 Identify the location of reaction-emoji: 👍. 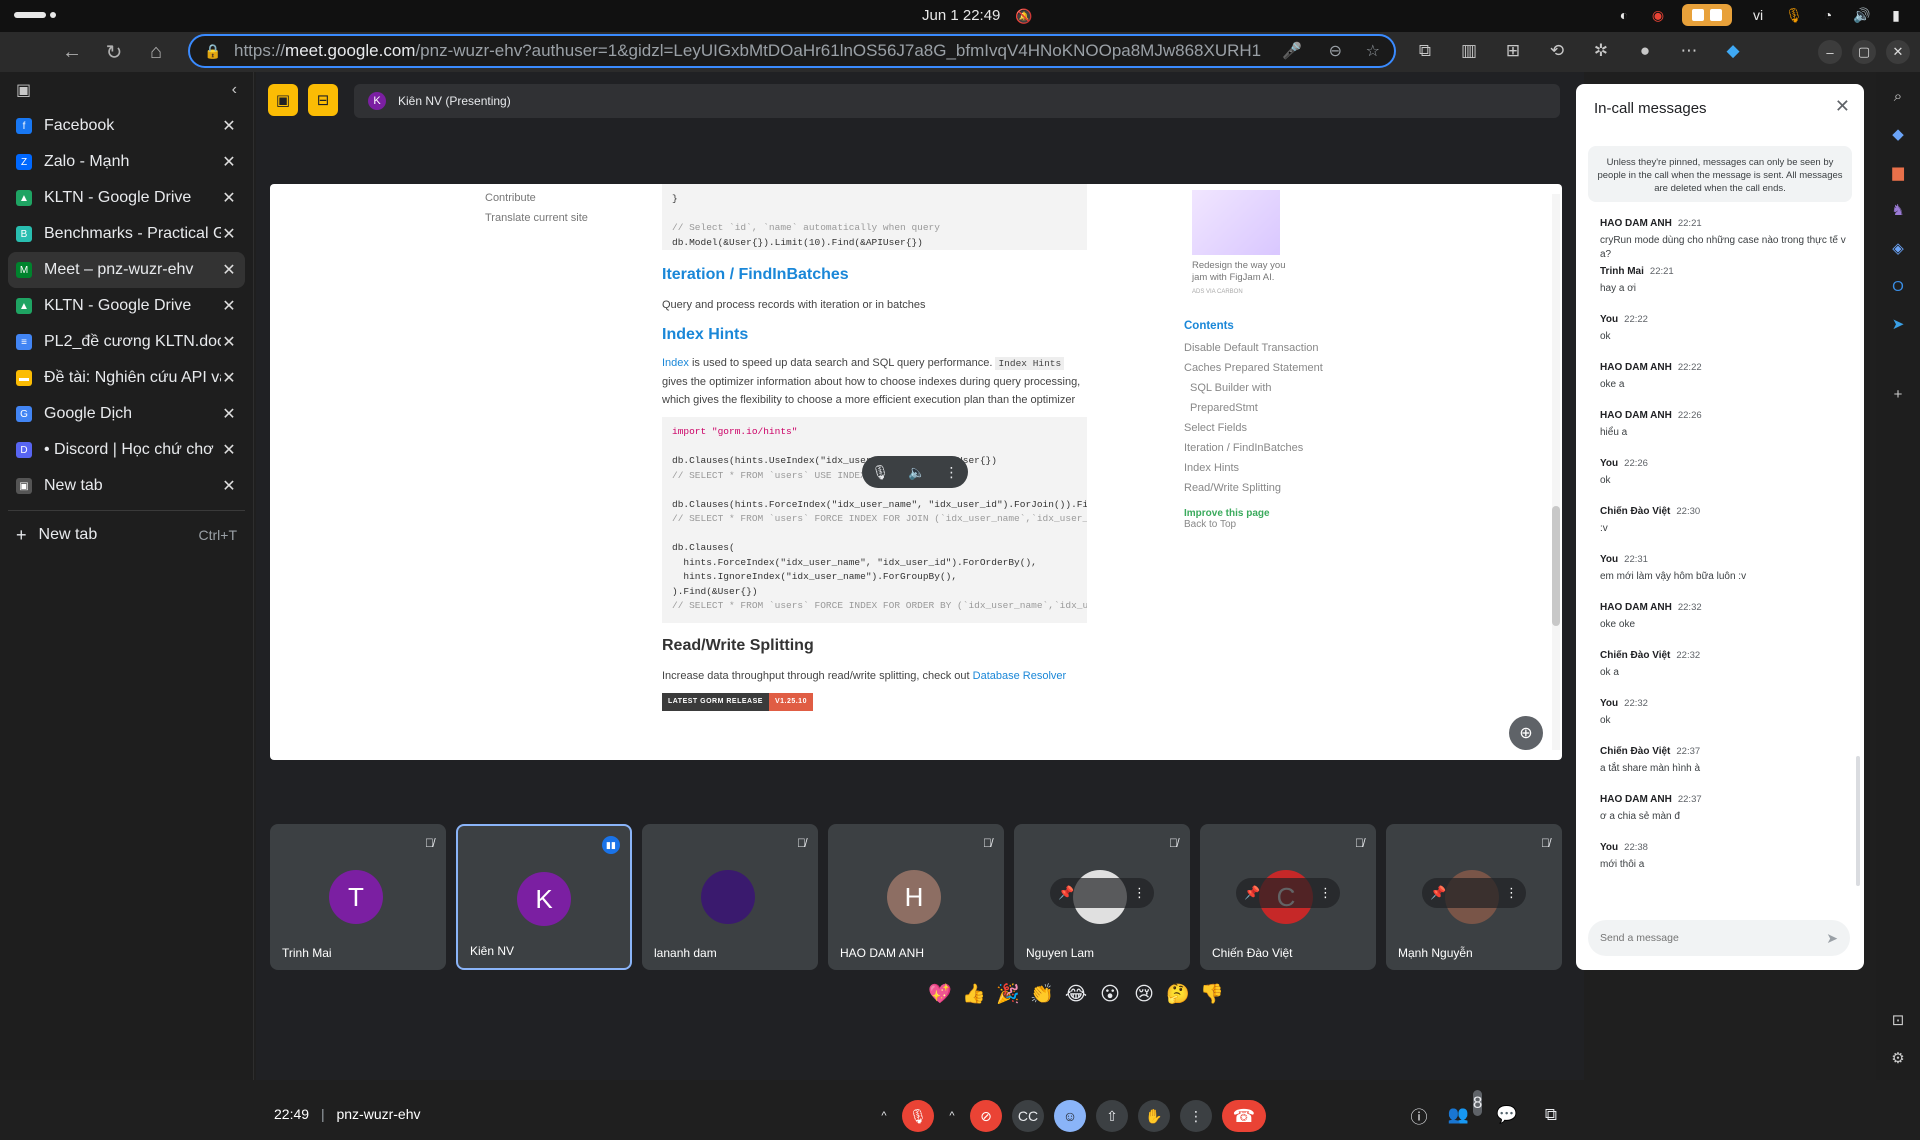
(974, 994).